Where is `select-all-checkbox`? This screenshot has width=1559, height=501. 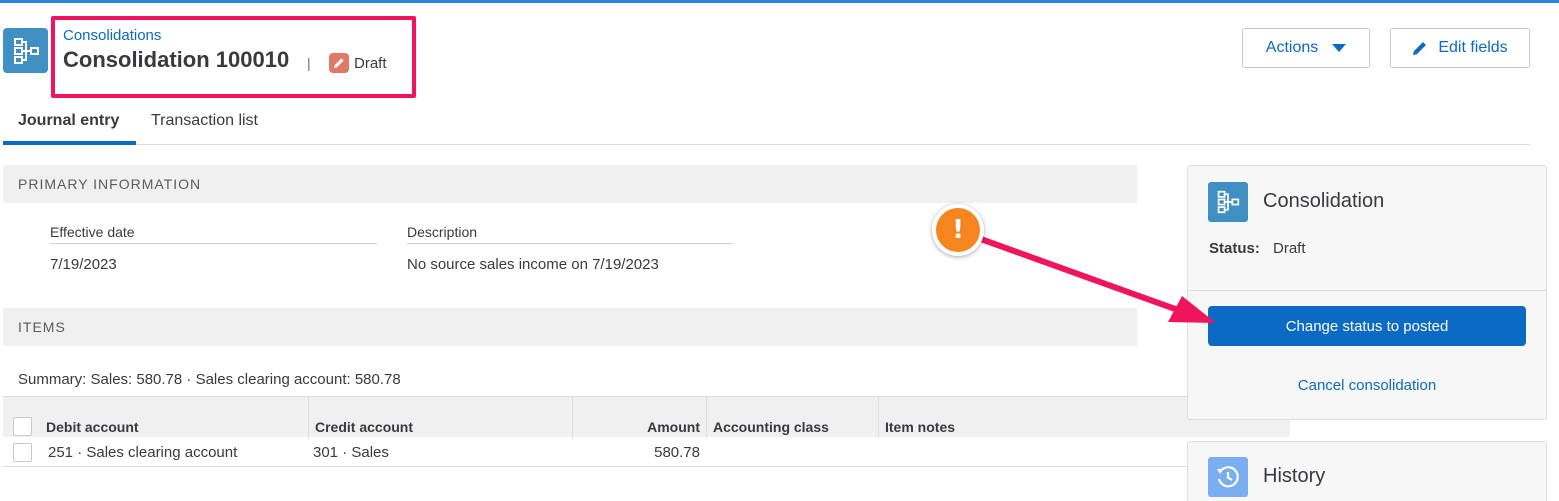 select-all-checkbox is located at coordinates (22, 426).